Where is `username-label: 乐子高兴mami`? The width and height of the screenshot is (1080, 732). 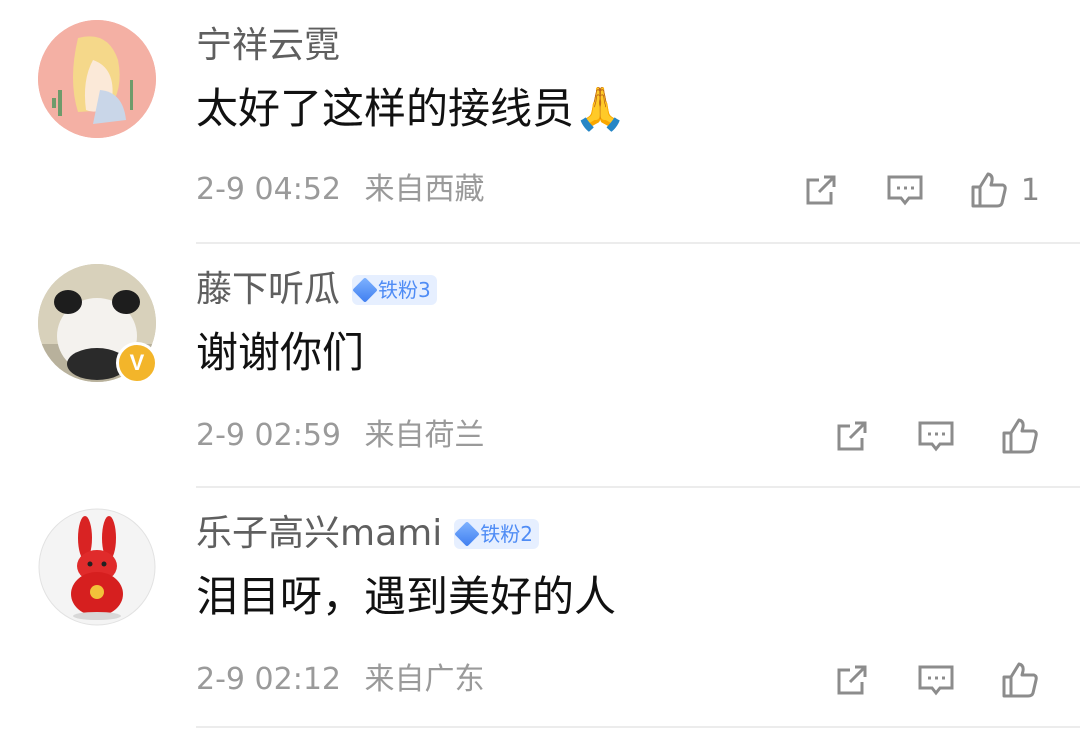 username-label: 乐子高兴mami is located at coordinates (319, 534).